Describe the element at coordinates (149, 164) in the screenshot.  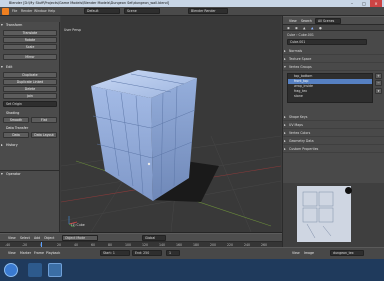
I see `object-origin-icon` at that location.